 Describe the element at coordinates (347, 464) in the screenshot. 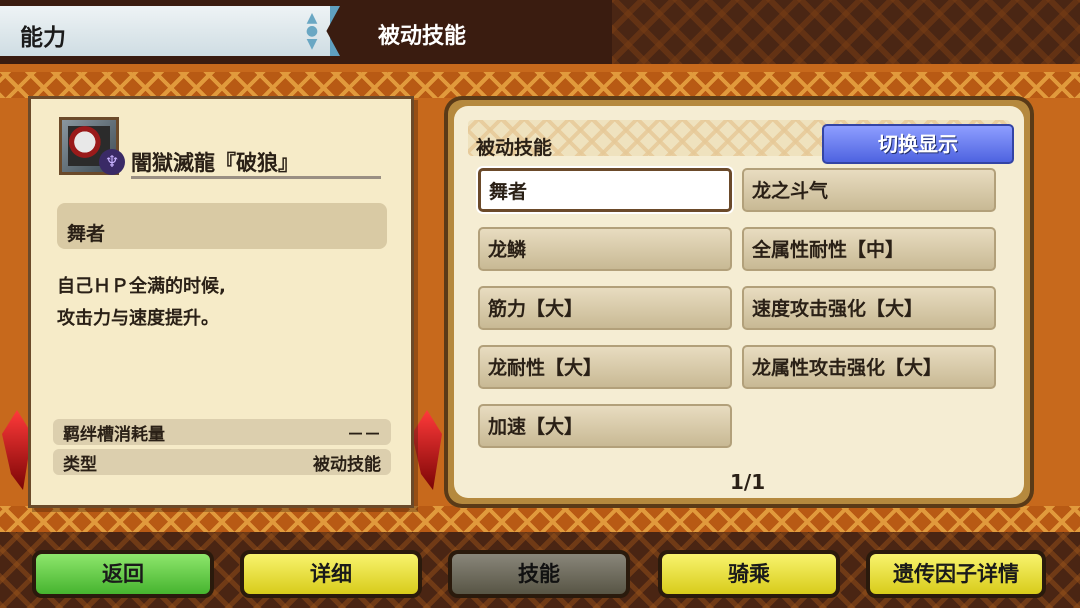

I see `stat-value: 被动技能` at that location.